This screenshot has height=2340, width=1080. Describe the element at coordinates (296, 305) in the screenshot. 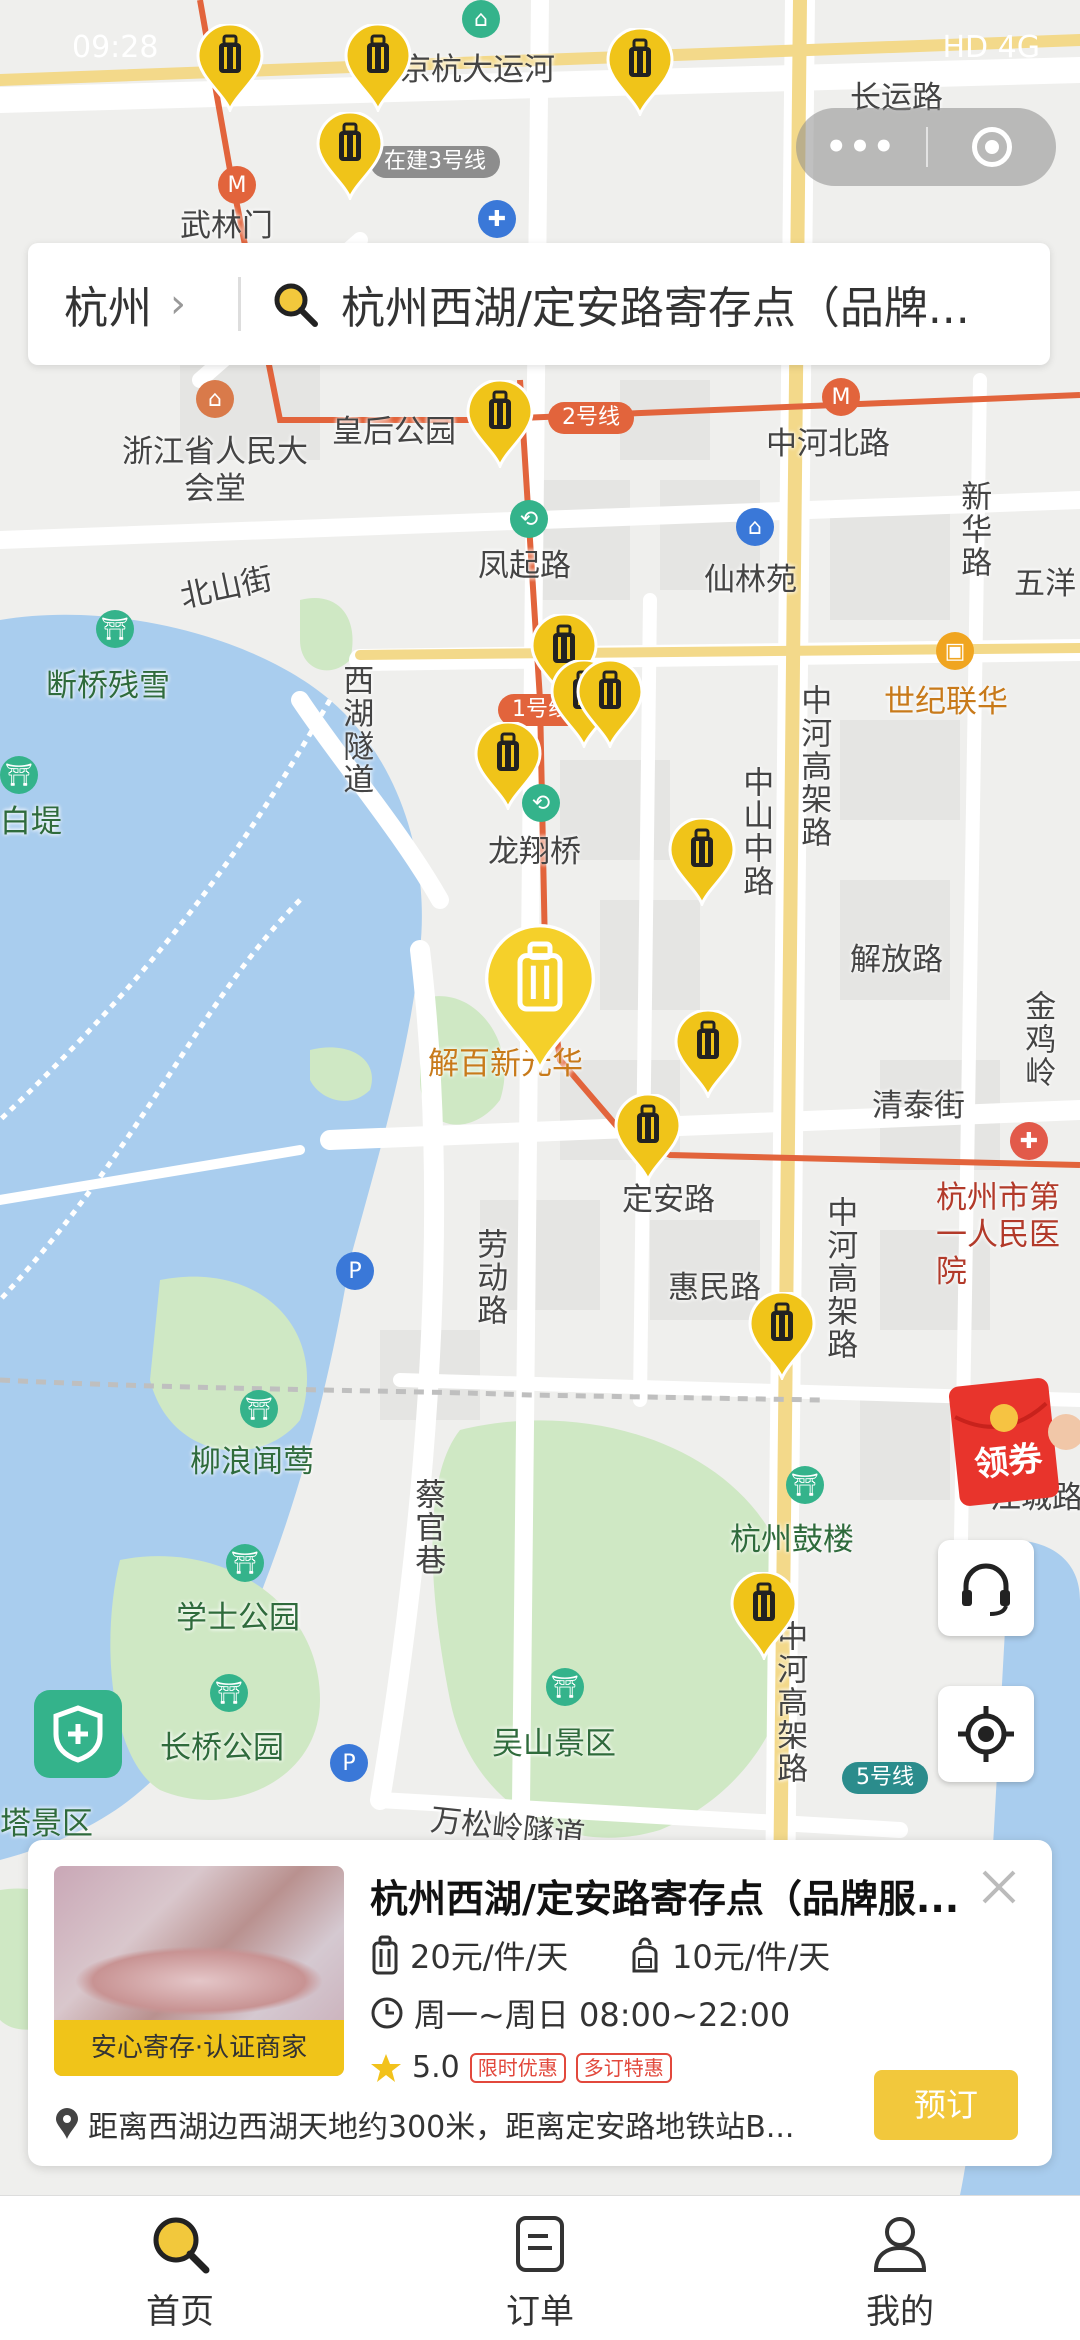

I see `search-icon` at that location.